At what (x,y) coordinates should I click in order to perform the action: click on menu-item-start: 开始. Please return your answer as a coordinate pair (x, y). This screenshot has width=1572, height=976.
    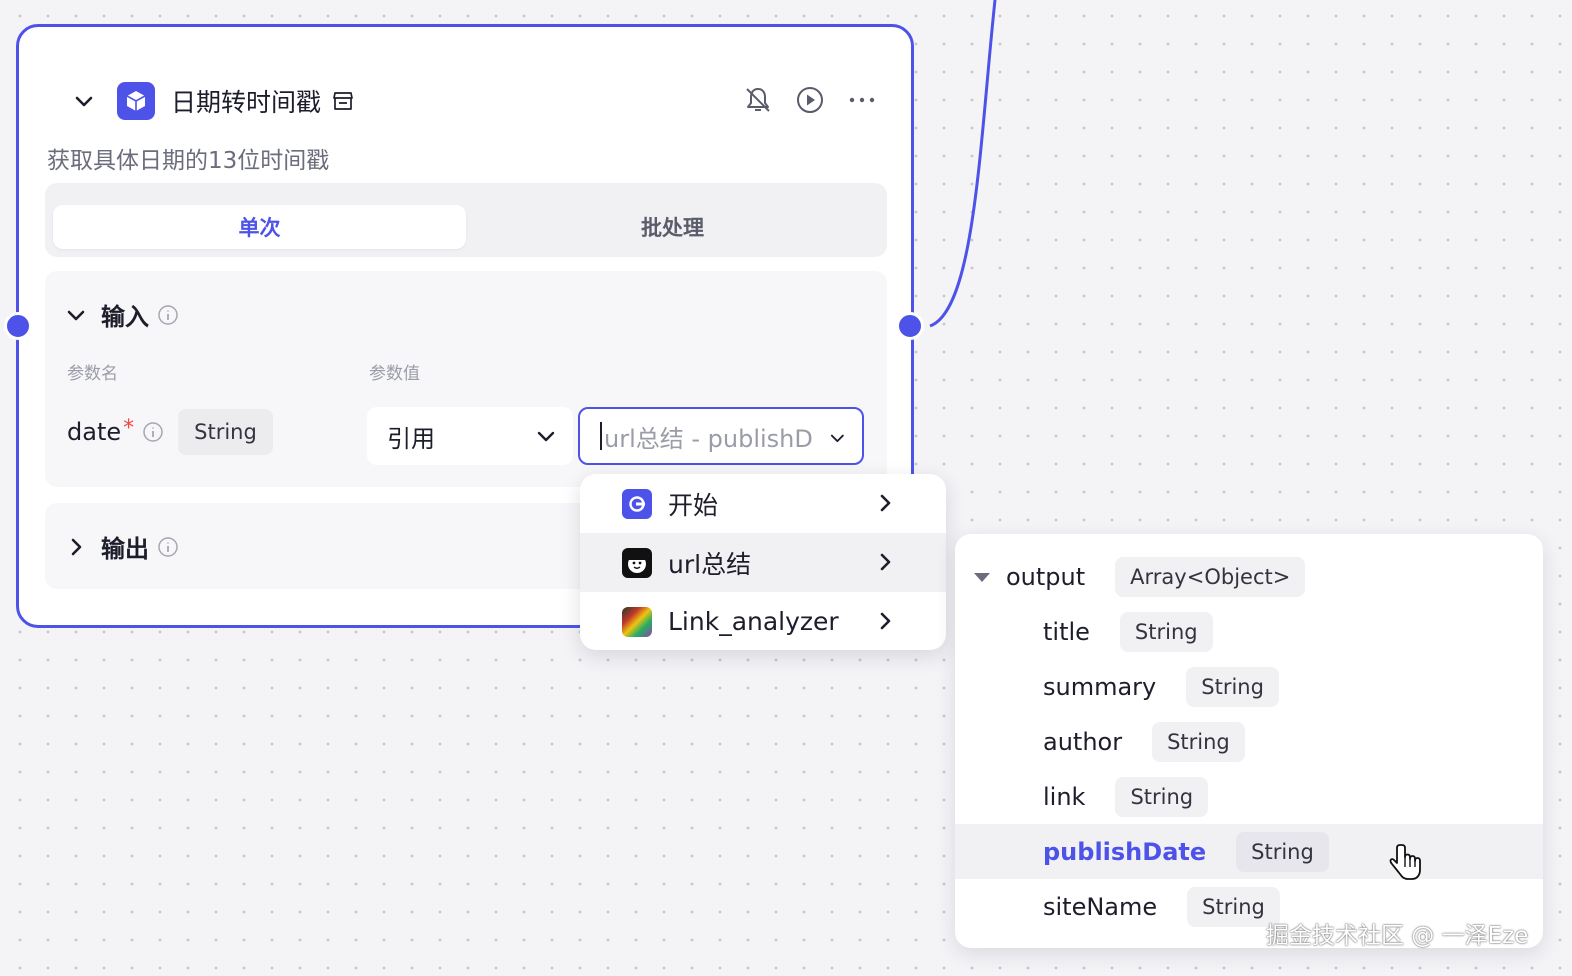
    Looking at the image, I should click on (763, 503).